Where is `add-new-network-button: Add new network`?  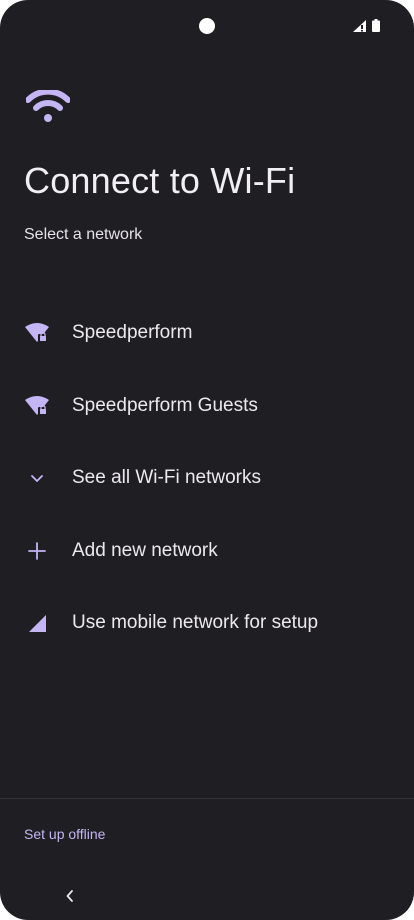 add-new-network-button: Add new network is located at coordinates (207, 551).